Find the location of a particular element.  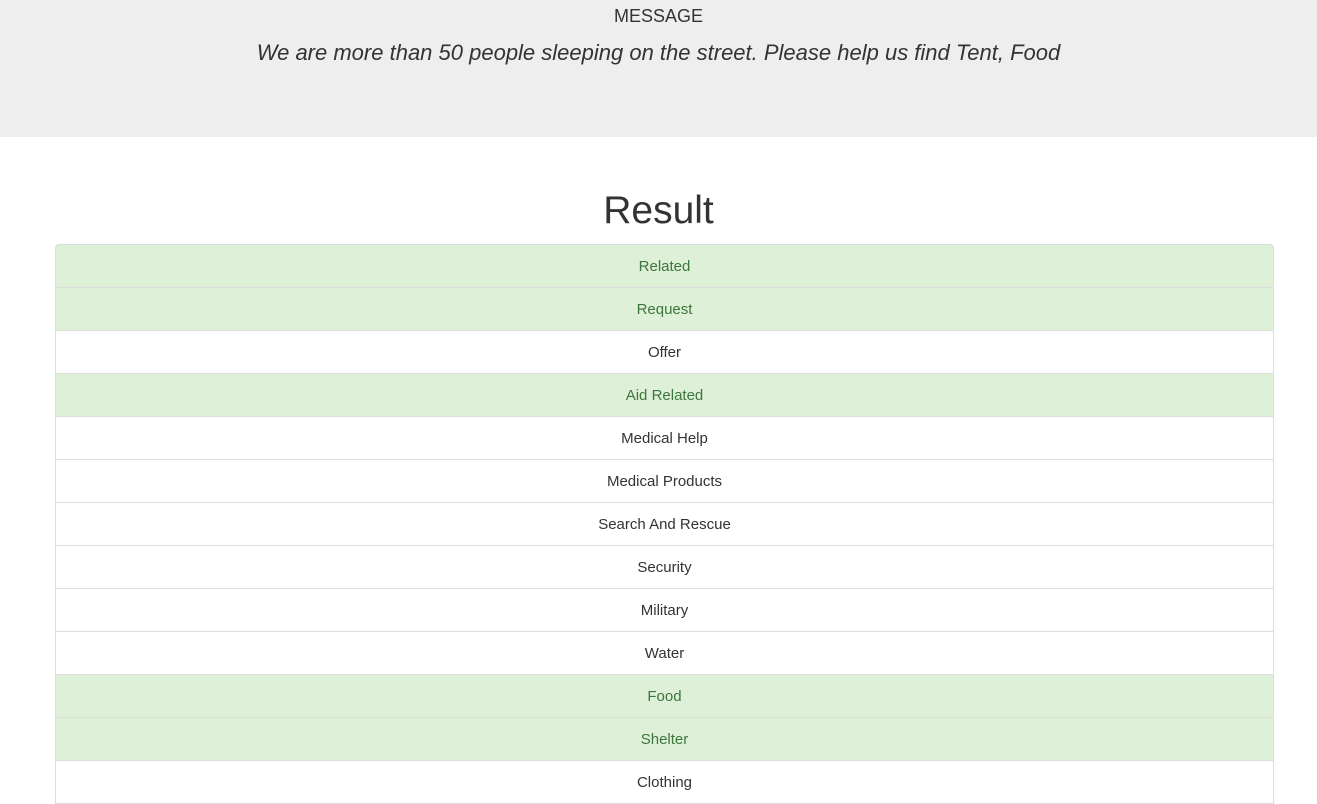

category-item: Food is located at coordinates (664, 696).